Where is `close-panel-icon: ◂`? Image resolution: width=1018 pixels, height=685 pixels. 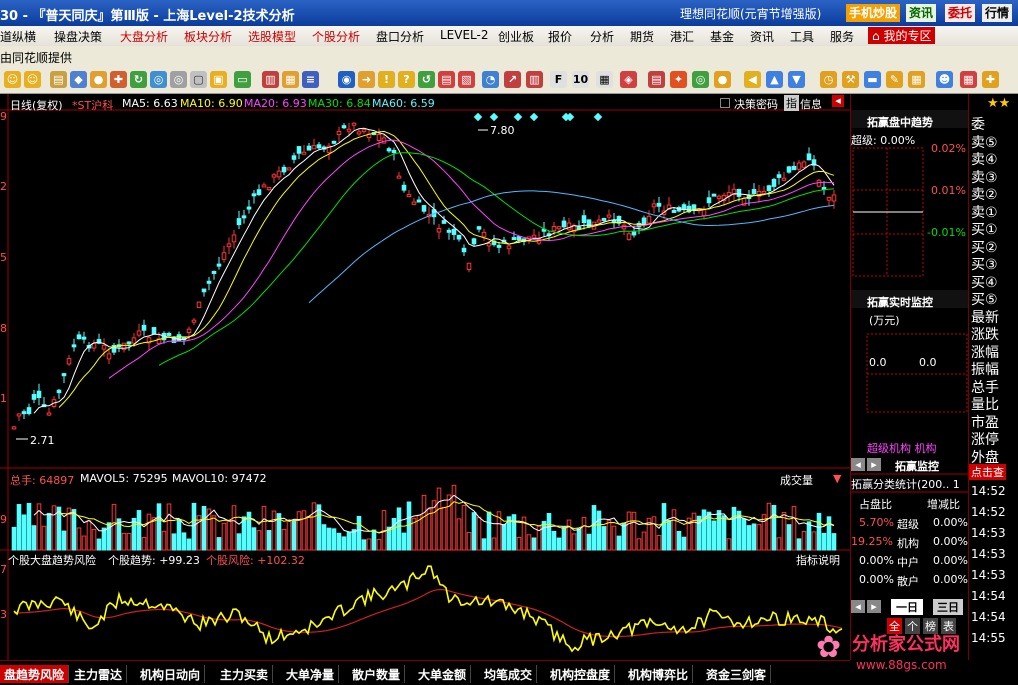 close-panel-icon: ◂ is located at coordinates (838, 101).